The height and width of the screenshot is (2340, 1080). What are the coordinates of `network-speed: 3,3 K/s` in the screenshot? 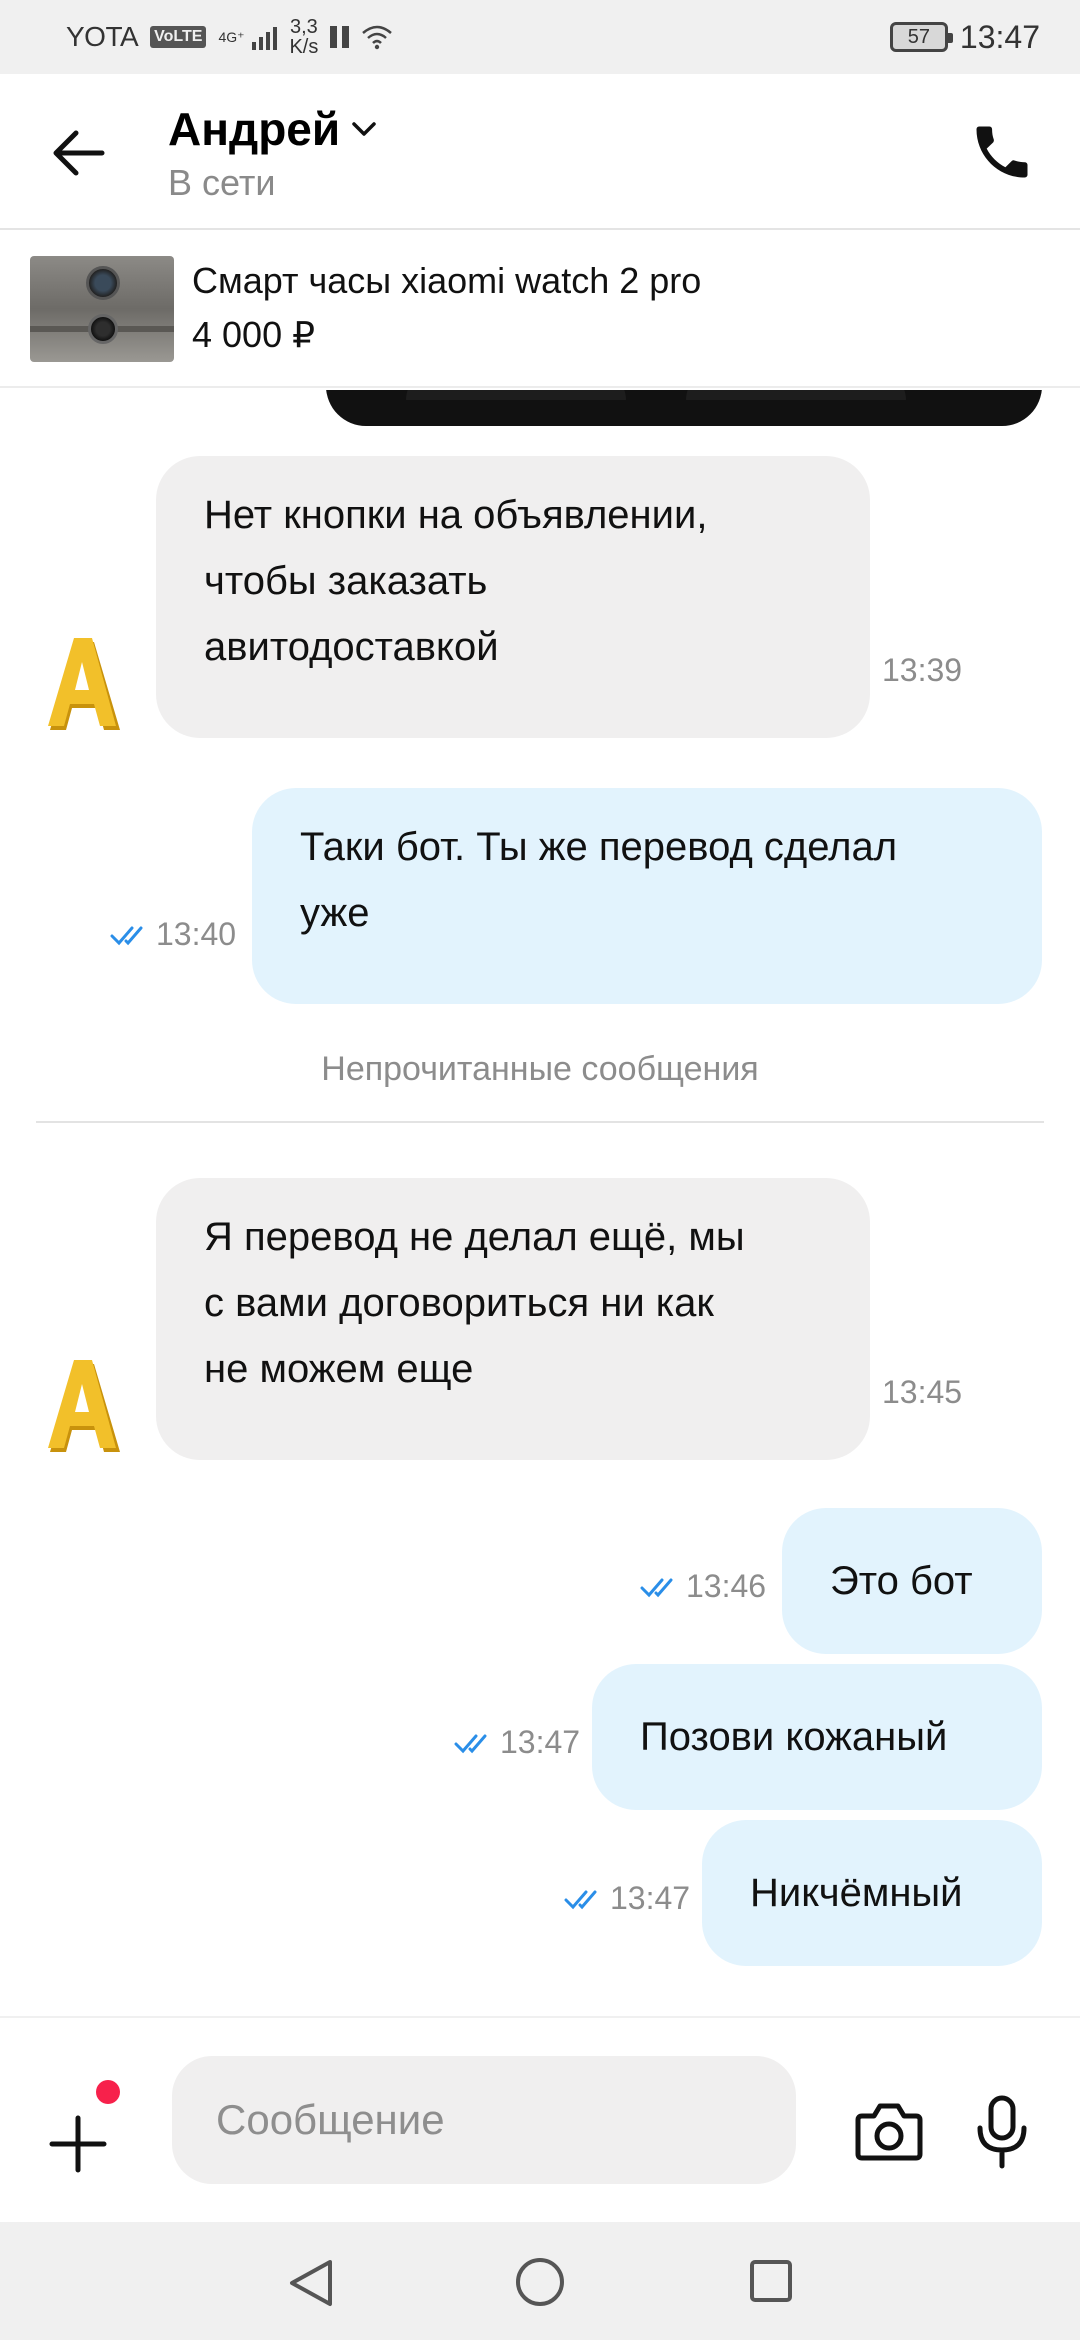 It's located at (303, 37).